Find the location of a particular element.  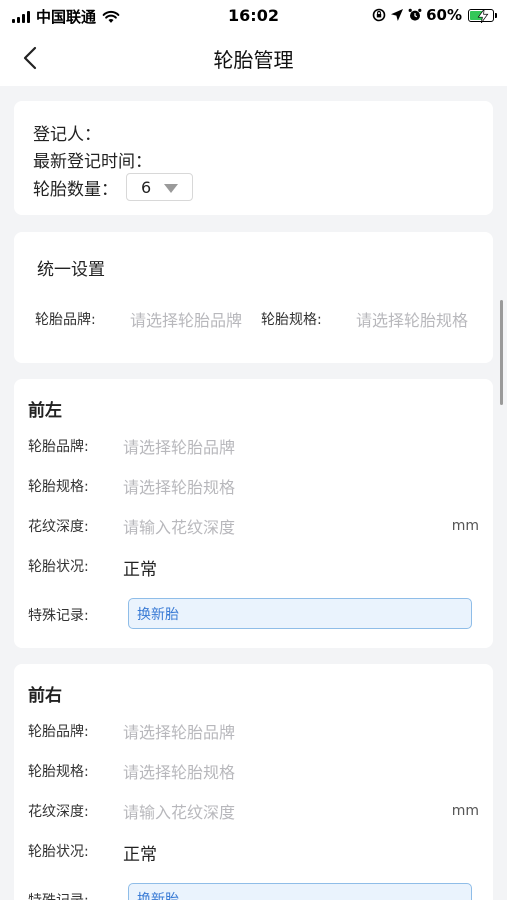

unified-settings-title: 统一设置 is located at coordinates (71, 270).